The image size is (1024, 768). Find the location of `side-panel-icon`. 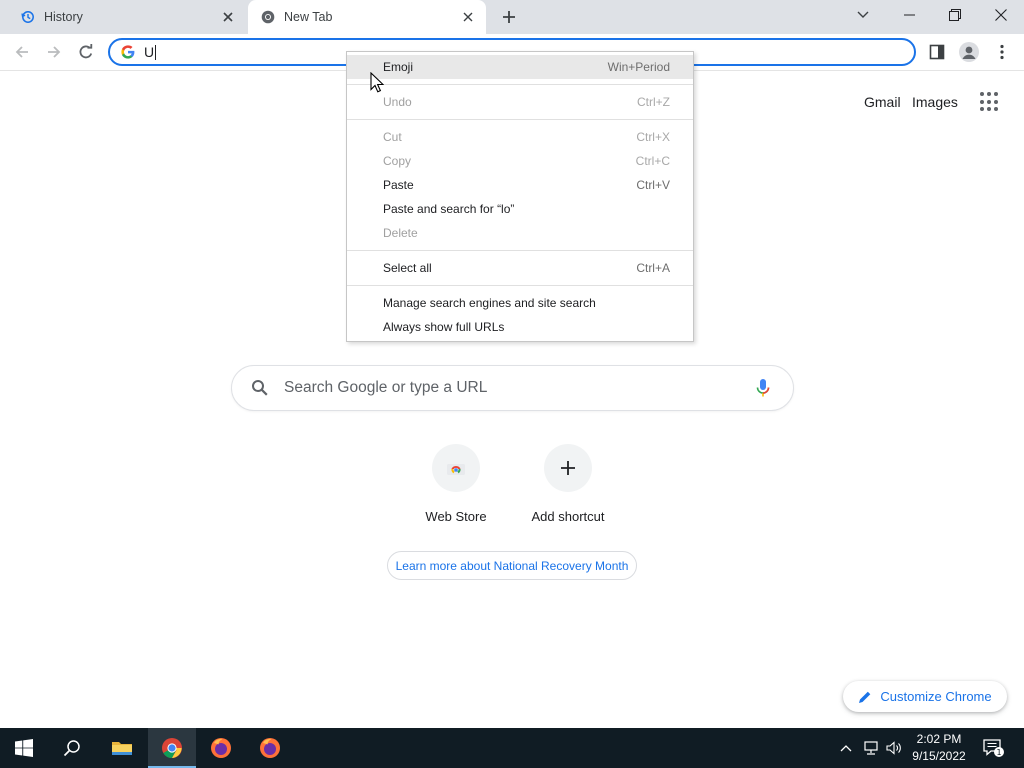

side-panel-icon is located at coordinates (937, 52).